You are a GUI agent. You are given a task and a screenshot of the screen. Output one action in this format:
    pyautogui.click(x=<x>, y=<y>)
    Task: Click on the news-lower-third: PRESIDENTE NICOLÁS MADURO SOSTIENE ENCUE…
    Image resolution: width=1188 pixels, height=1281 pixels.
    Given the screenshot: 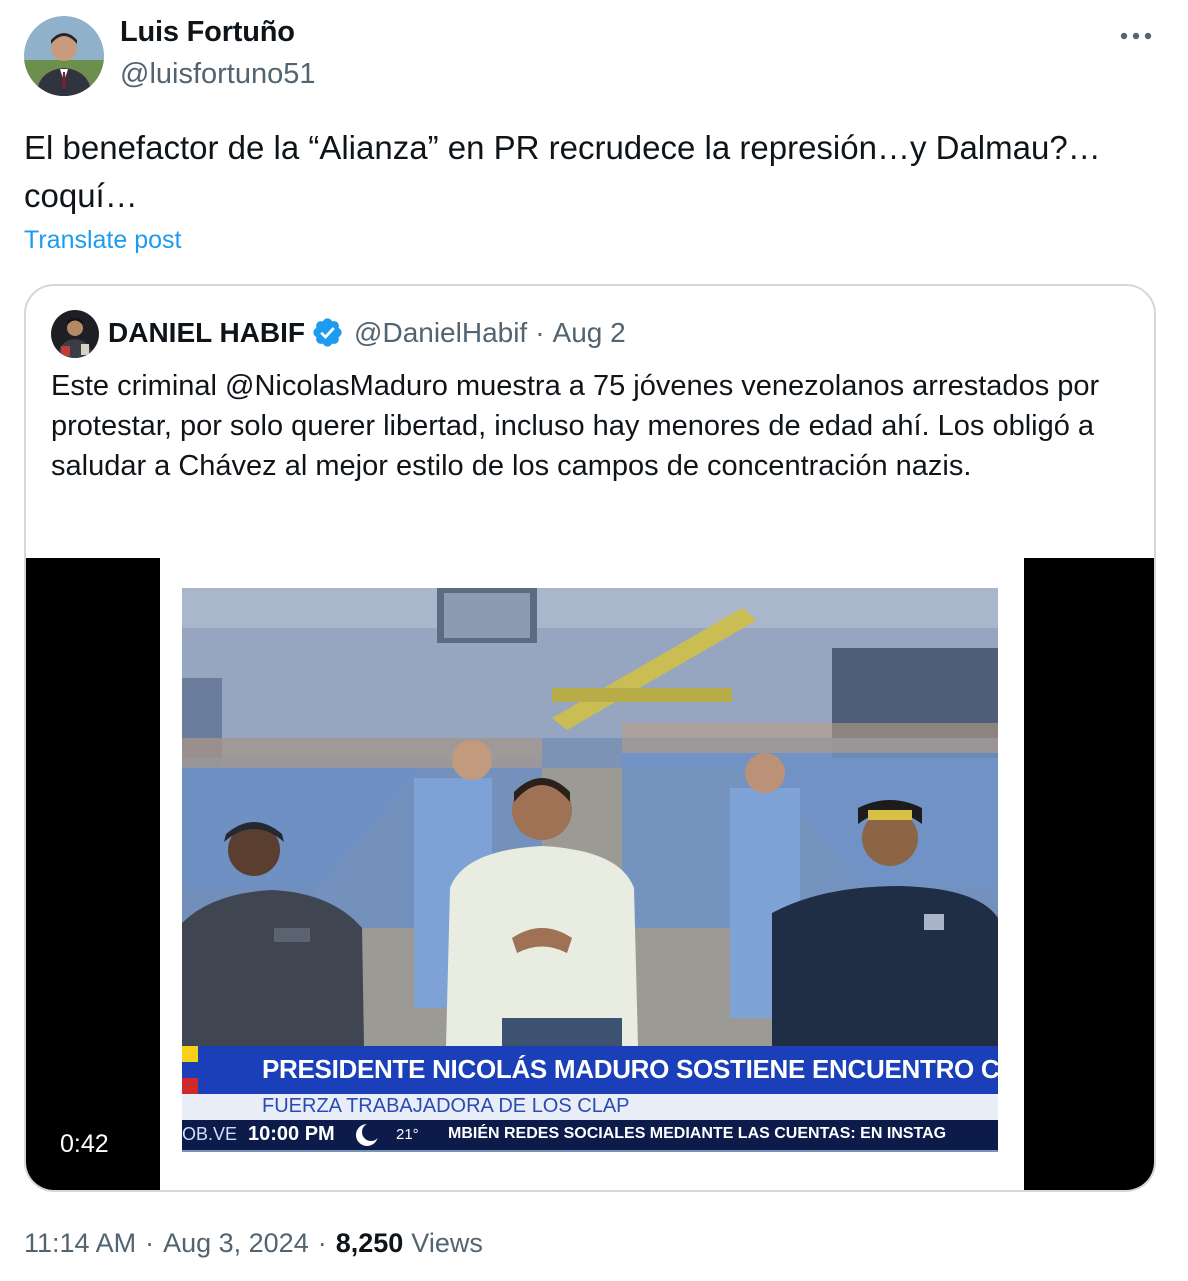 What is the action you would take?
    pyautogui.click(x=590, y=1099)
    